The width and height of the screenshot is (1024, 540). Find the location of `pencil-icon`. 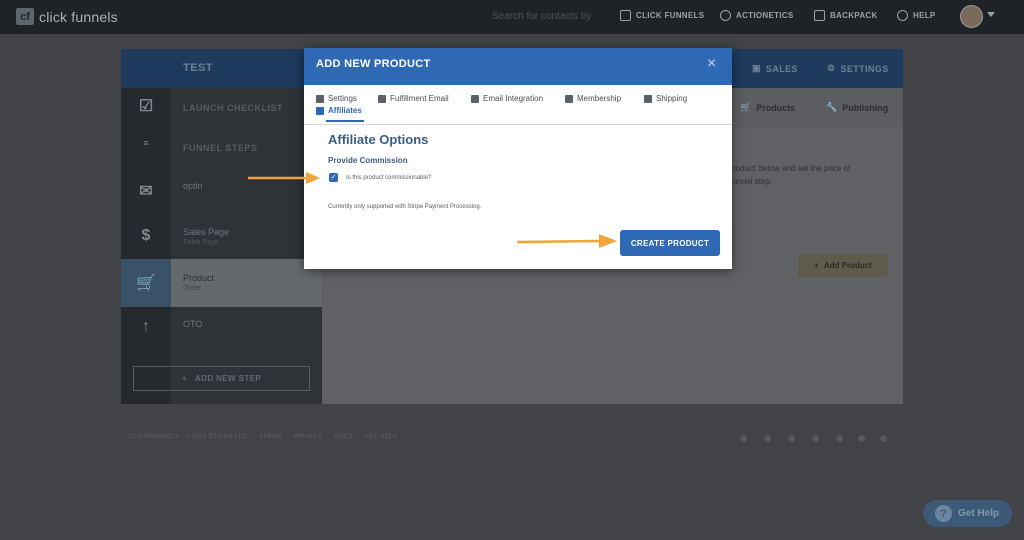

pencil-icon is located at coordinates (475, 98).